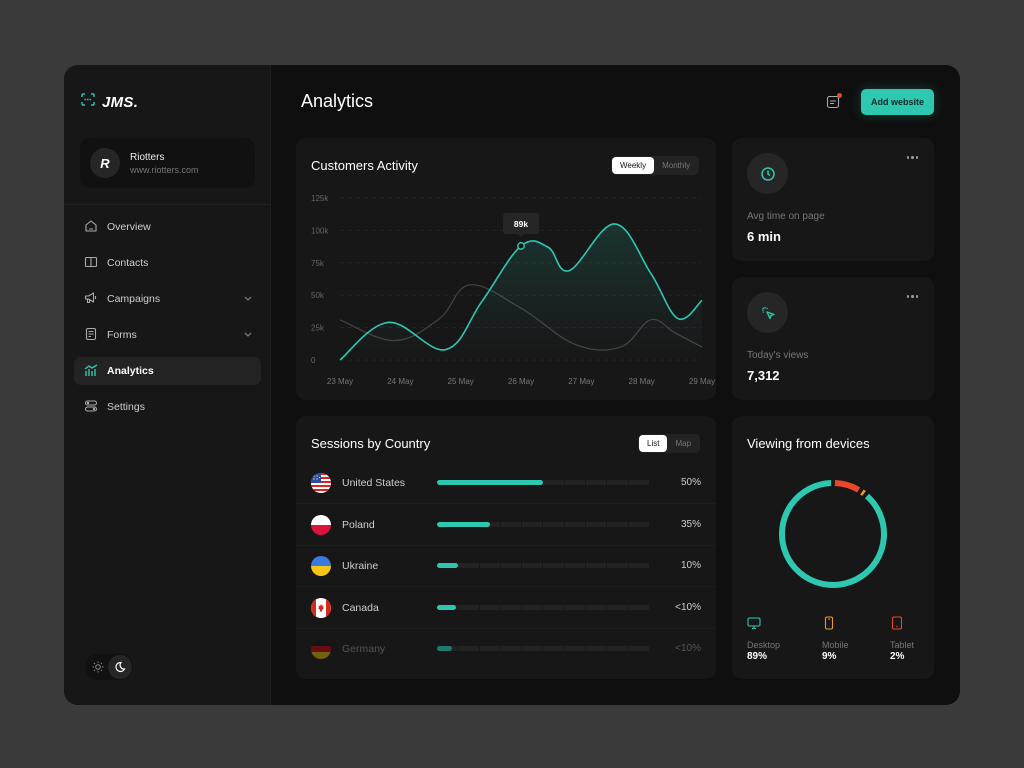  I want to click on x-tick-label: 25 May, so click(461, 381).